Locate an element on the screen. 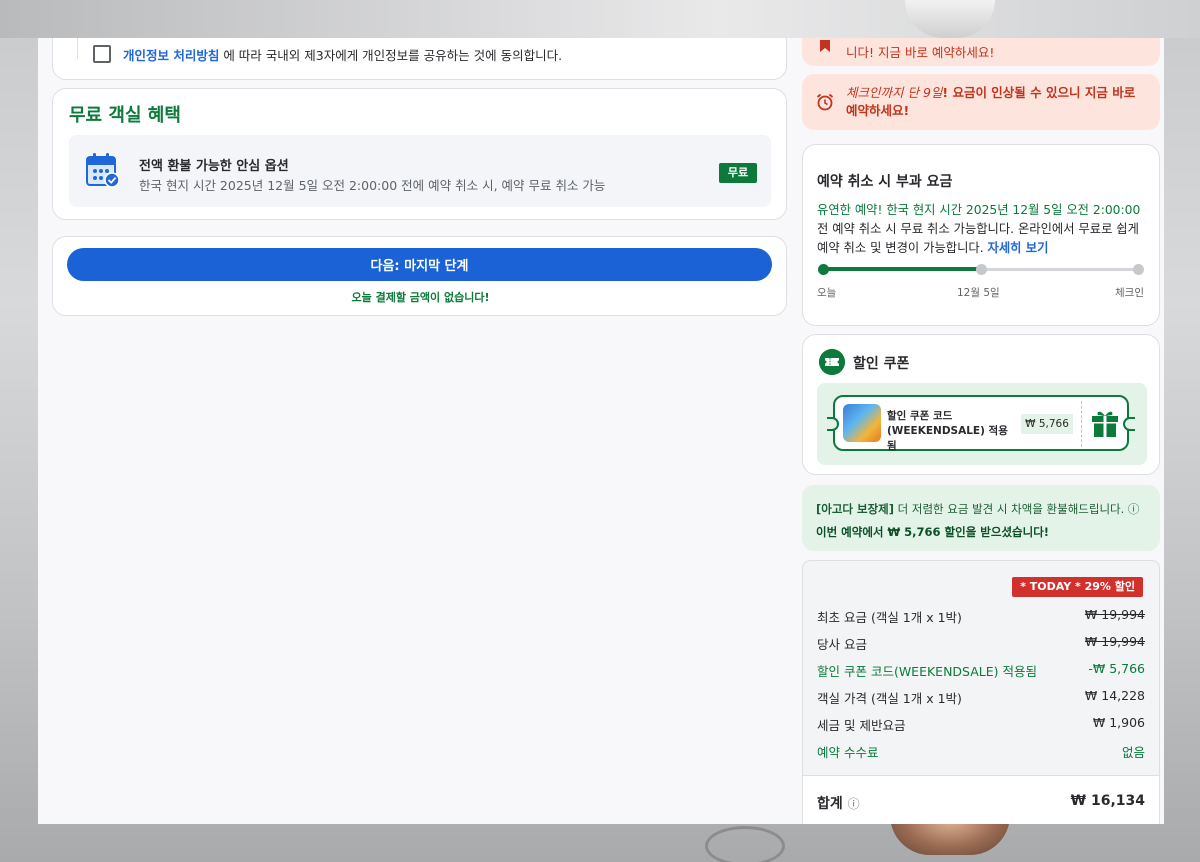 Image resolution: width=1200 pixels, height=862 pixels. price-row-value: ₩ 1,906 is located at coordinates (1118, 722).